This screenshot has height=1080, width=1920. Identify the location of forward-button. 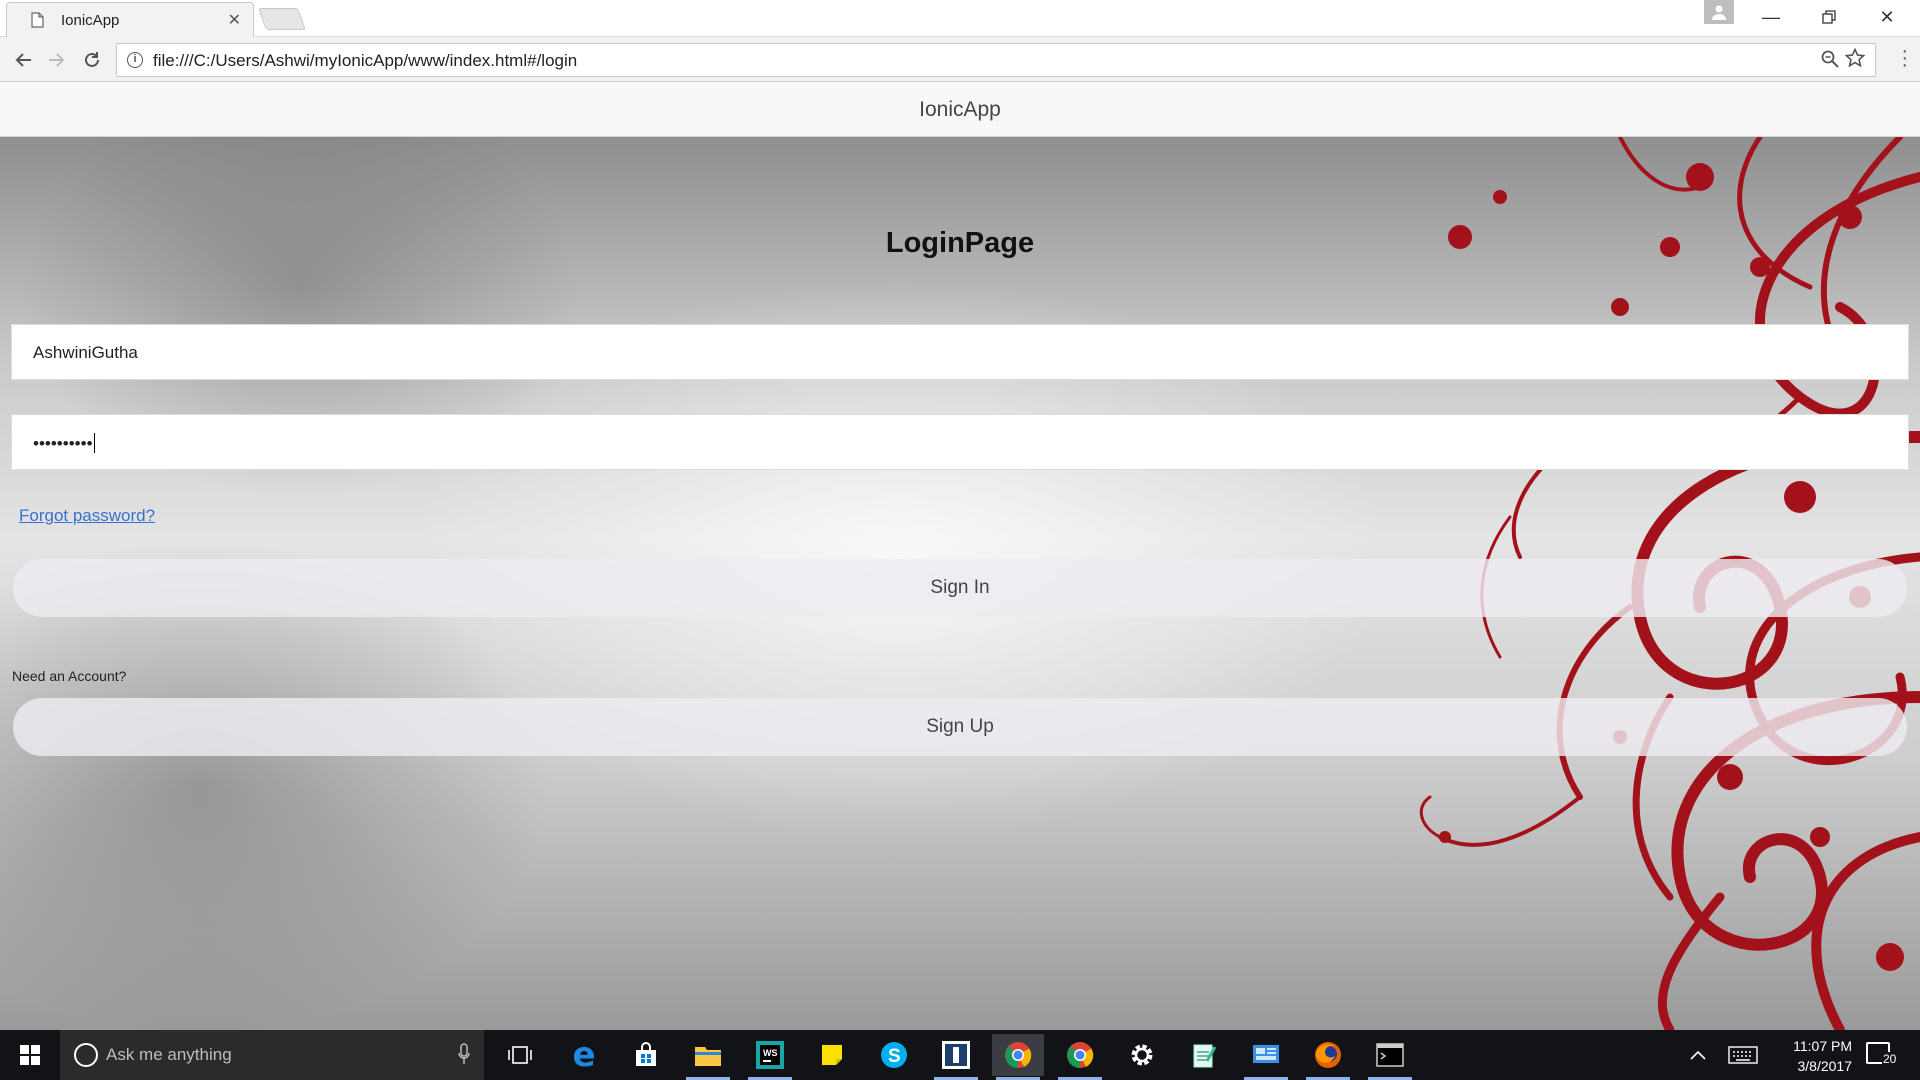
(57, 60).